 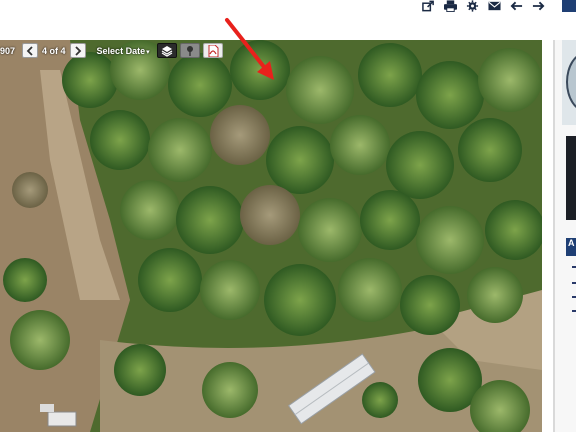 I want to click on sidebar-divider, so click(x=554, y=236).